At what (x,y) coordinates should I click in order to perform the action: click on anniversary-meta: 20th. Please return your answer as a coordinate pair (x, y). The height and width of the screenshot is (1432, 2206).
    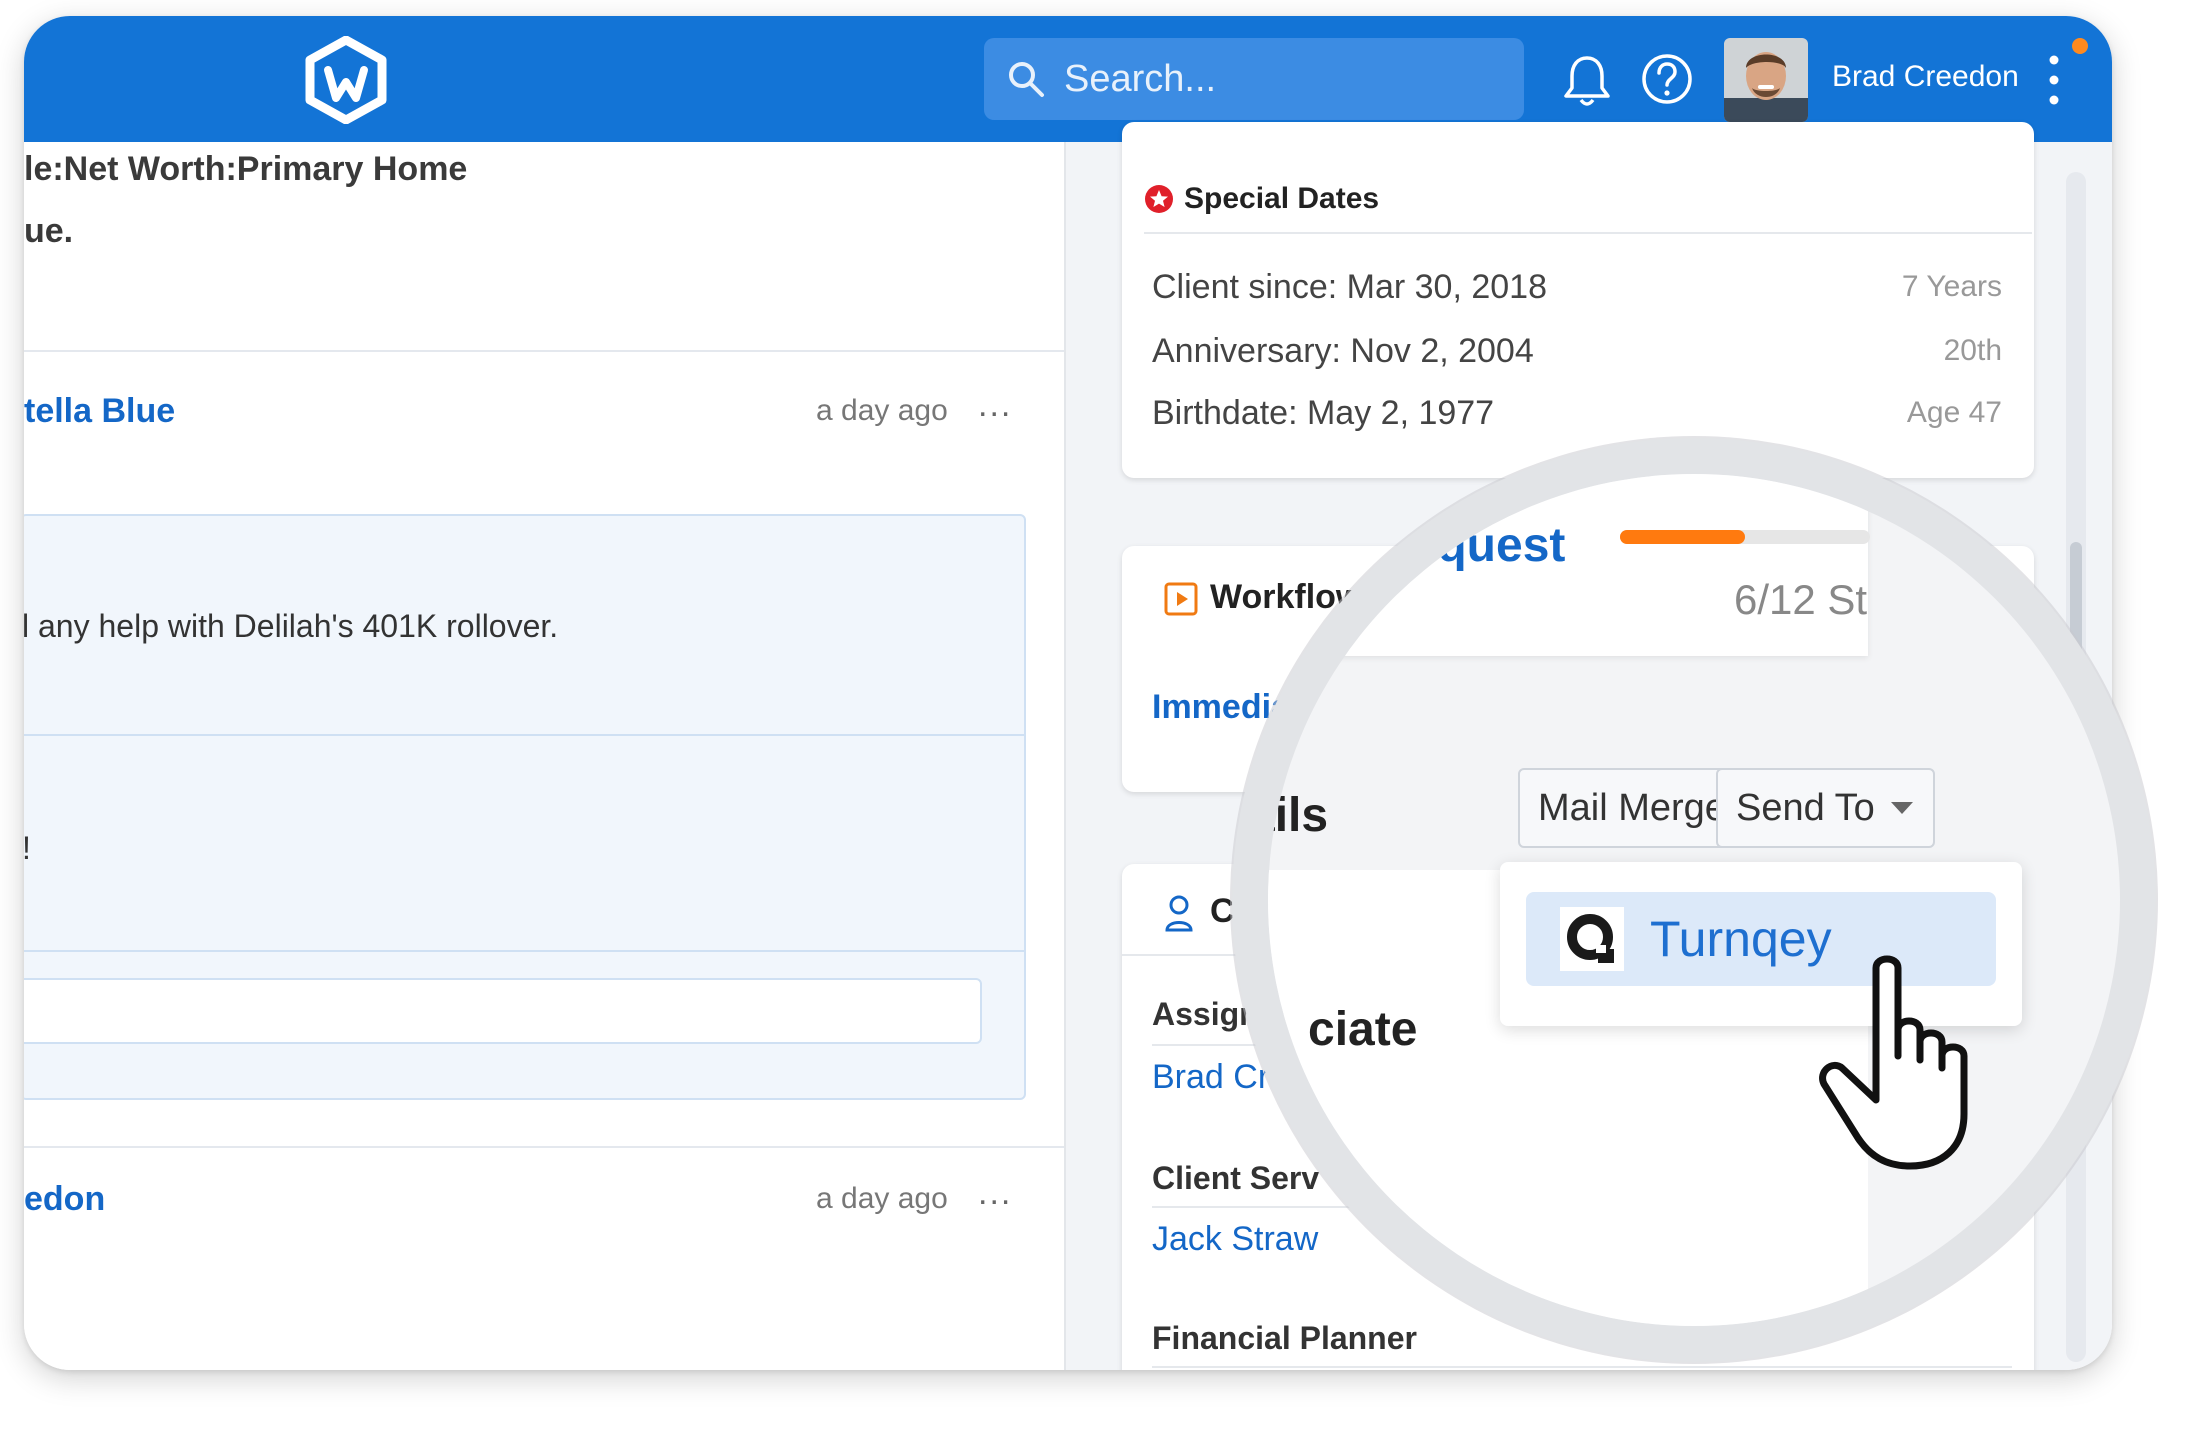
    Looking at the image, I should click on (1972, 350).